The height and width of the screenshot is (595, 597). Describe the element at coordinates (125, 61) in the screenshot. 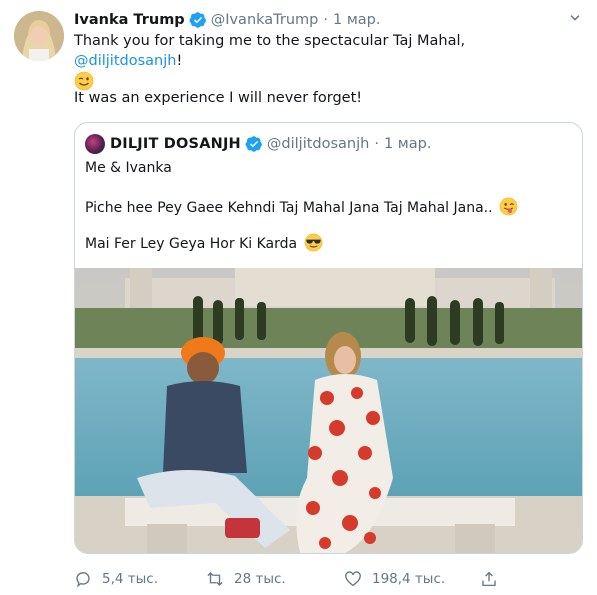

I see `mention-link: @diljitdosanjh` at that location.